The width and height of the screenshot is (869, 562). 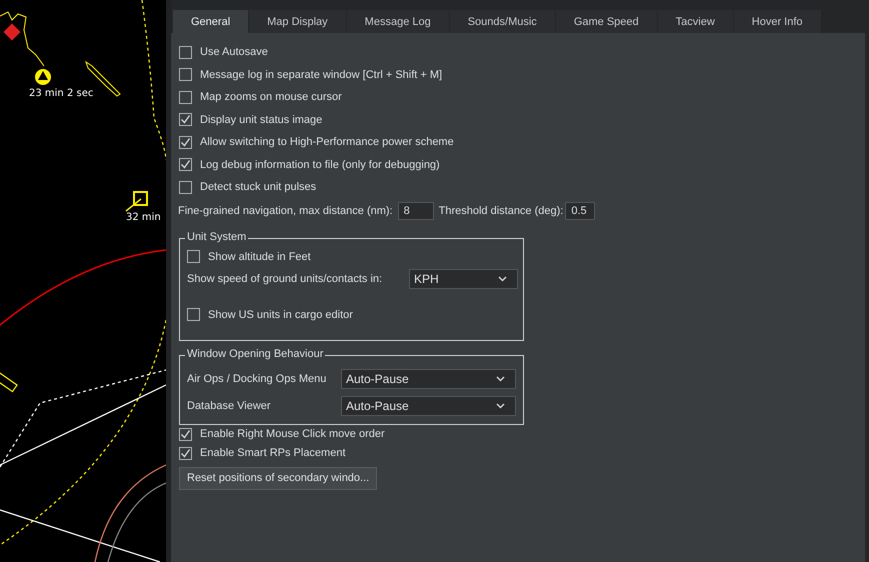 I want to click on coastline-drawing, so click(x=22, y=38).